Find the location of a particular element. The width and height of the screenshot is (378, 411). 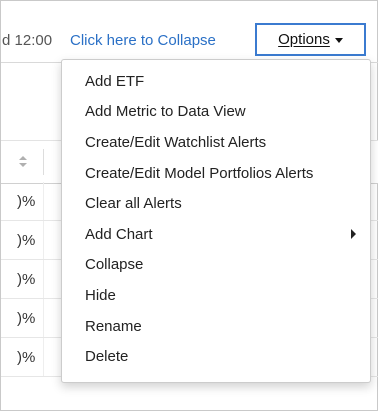

menu-item-label: Collapse is located at coordinates (114, 265).